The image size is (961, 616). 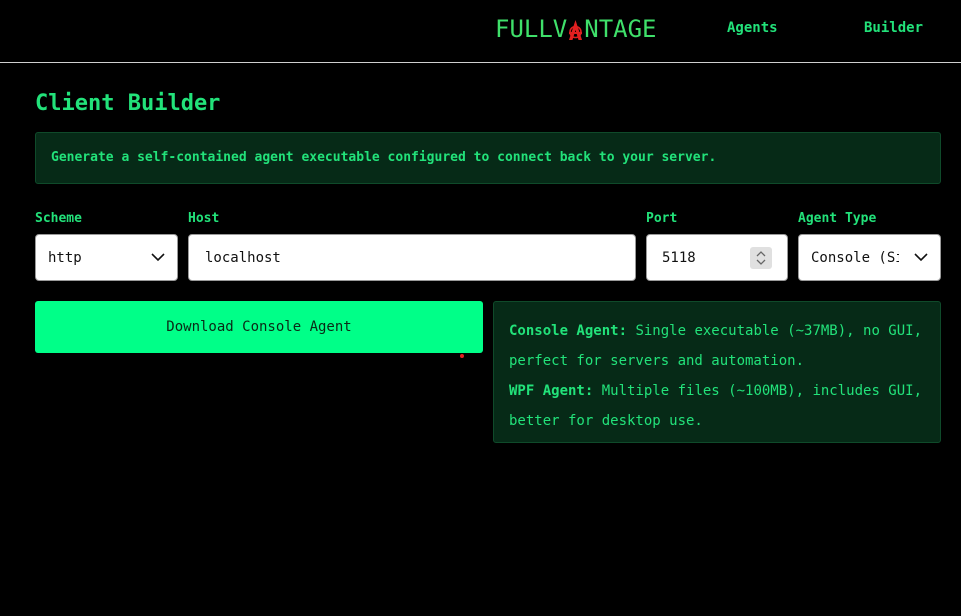 What do you see at coordinates (568, 331) in the screenshot?
I see `console-agent-title: Console Agent:` at bounding box center [568, 331].